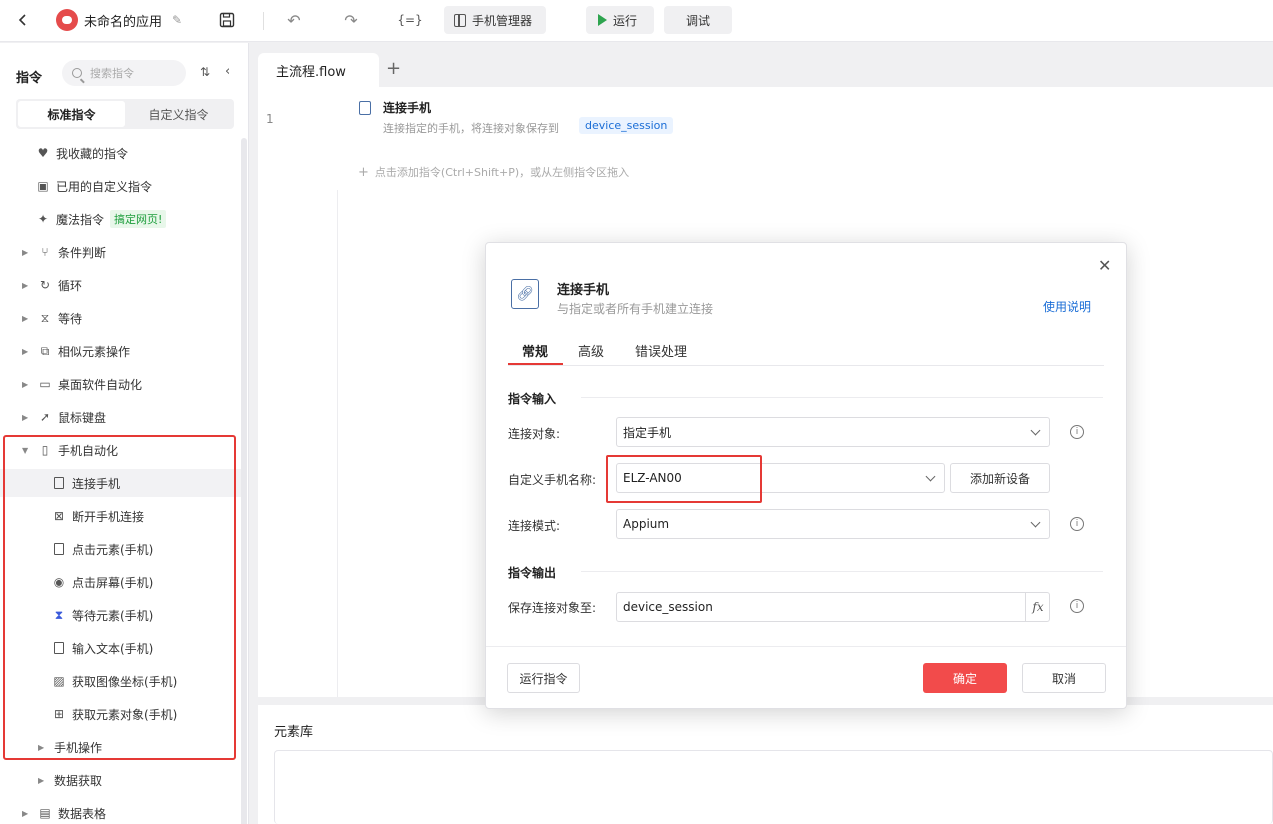  I want to click on top-toolbar: 未命名的应用 ✎ ↶ ↷ {=} 手机管理器 运行 调试, so click(636, 21).